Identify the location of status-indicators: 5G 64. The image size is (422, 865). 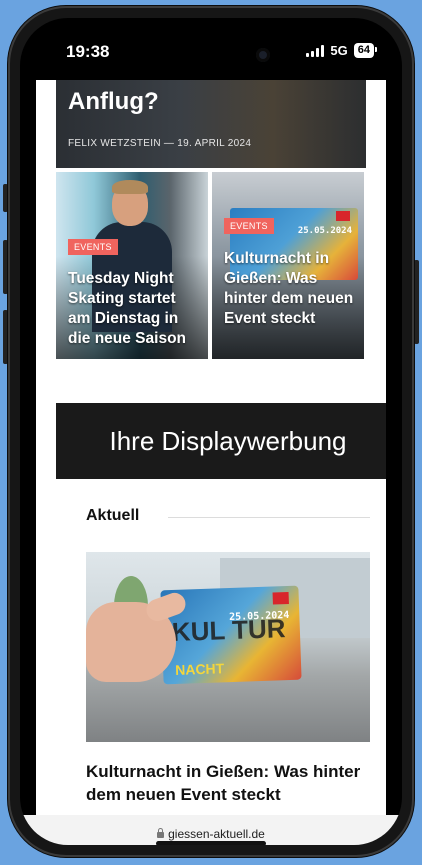
(342, 50).